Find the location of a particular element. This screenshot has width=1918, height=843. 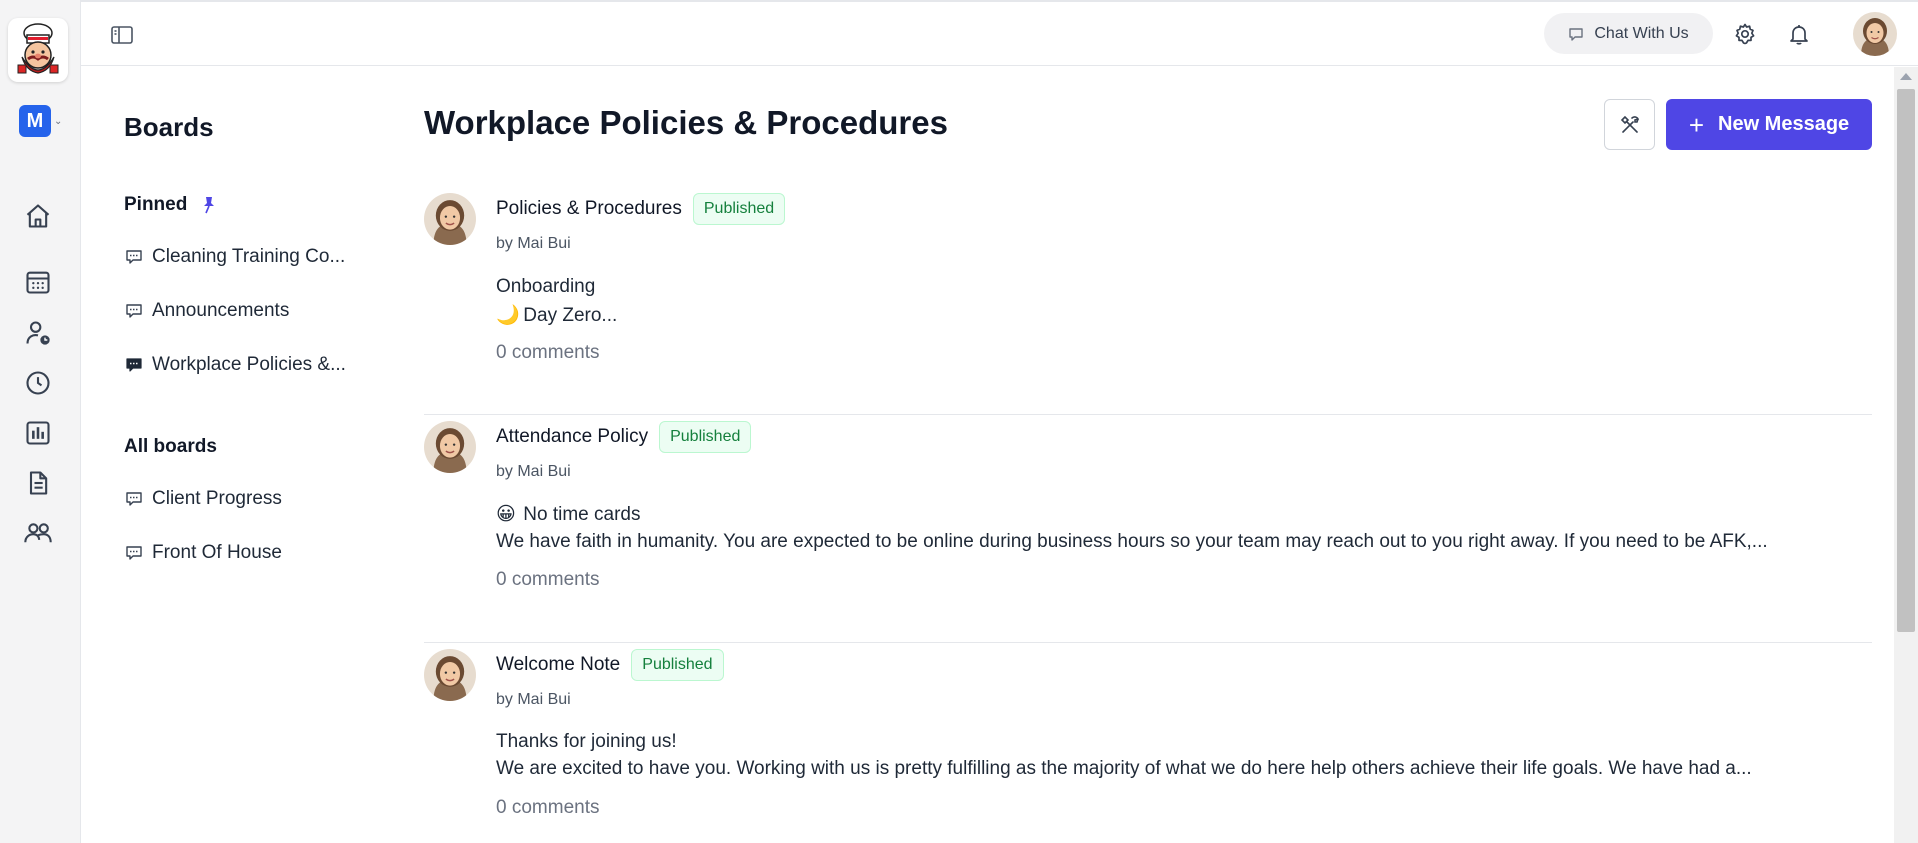

settings-gear-icon is located at coordinates (1745, 34).